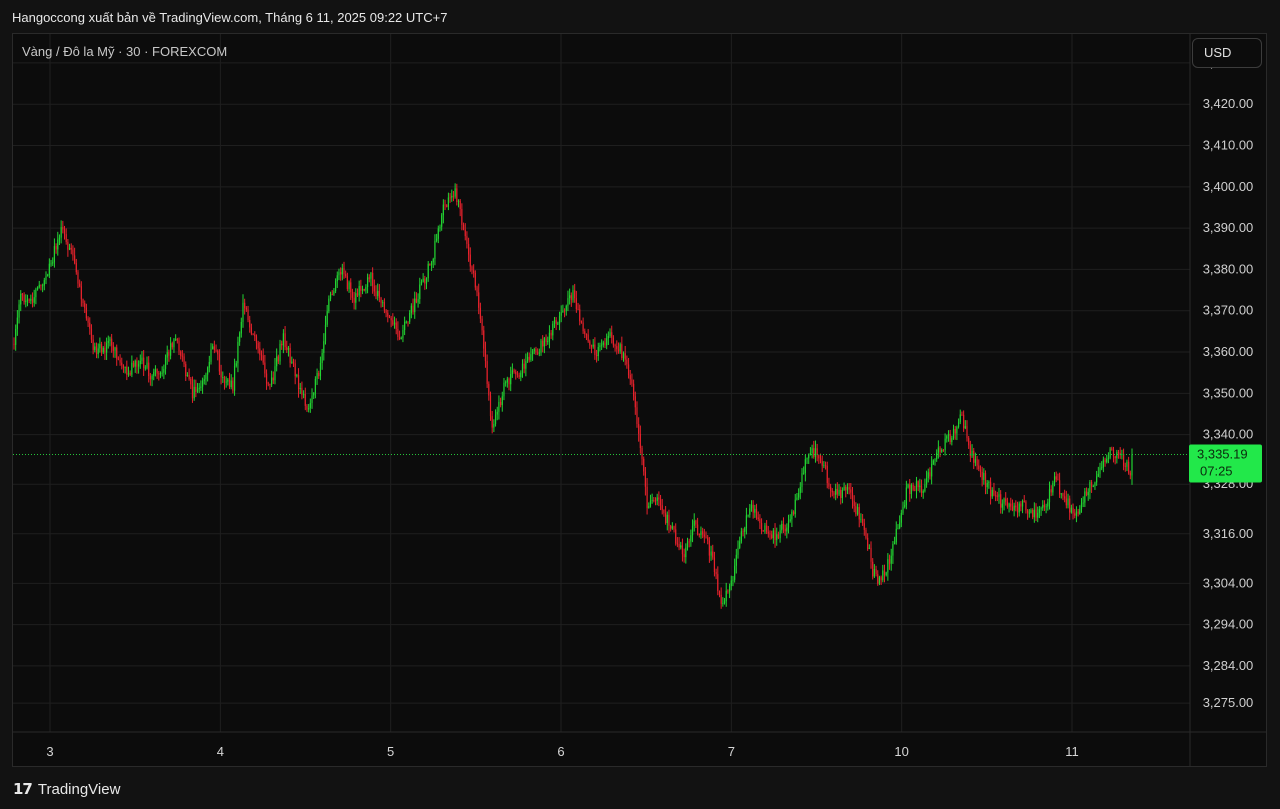 Image resolution: width=1280 pixels, height=809 pixels. What do you see at coordinates (66, 789) in the screenshot?
I see `tradingview-brand: 17 TradingView` at bounding box center [66, 789].